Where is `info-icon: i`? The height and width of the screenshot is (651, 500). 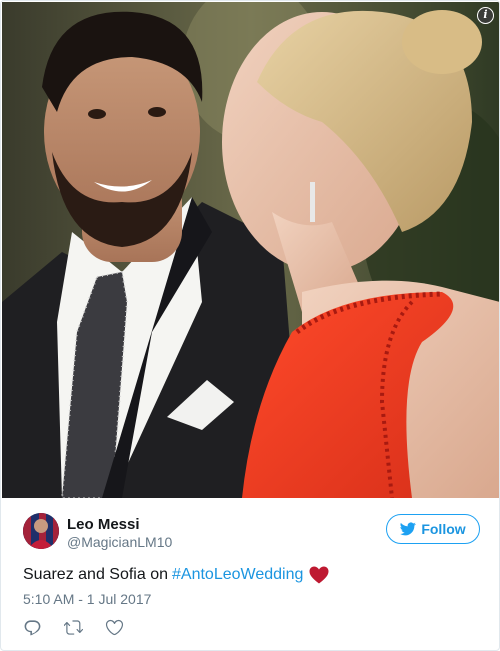
info-icon: i is located at coordinates (485, 15).